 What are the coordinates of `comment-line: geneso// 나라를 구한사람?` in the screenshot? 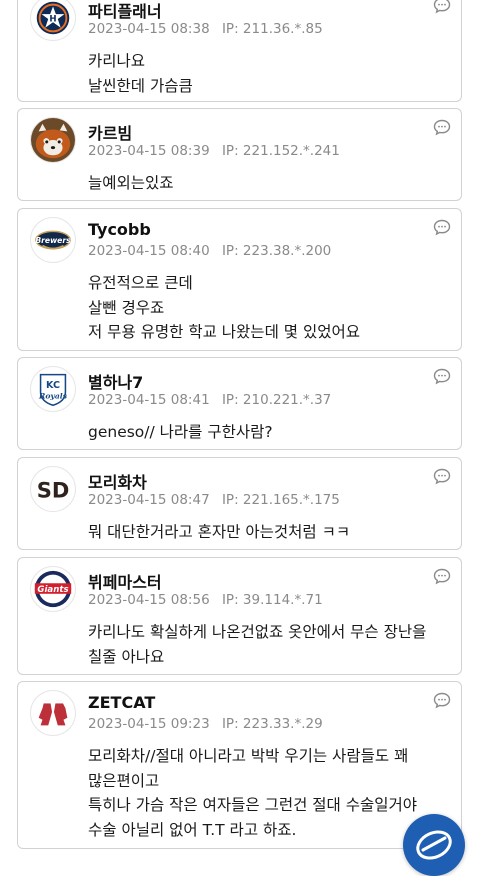 It's located at (180, 432).